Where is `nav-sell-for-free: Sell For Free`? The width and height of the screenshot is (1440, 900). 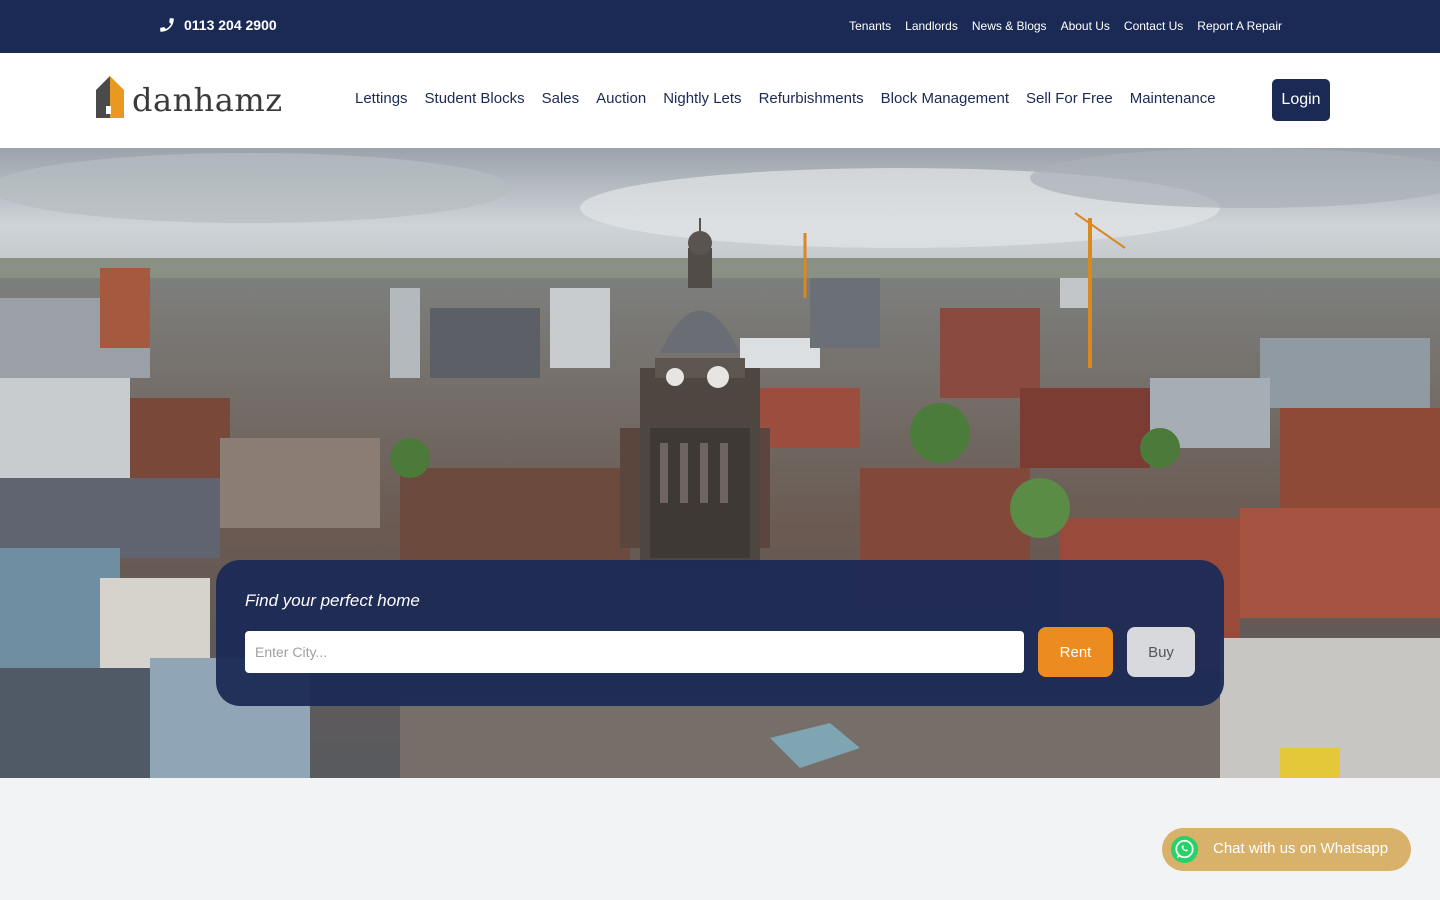 nav-sell-for-free: Sell For Free is located at coordinates (1069, 98).